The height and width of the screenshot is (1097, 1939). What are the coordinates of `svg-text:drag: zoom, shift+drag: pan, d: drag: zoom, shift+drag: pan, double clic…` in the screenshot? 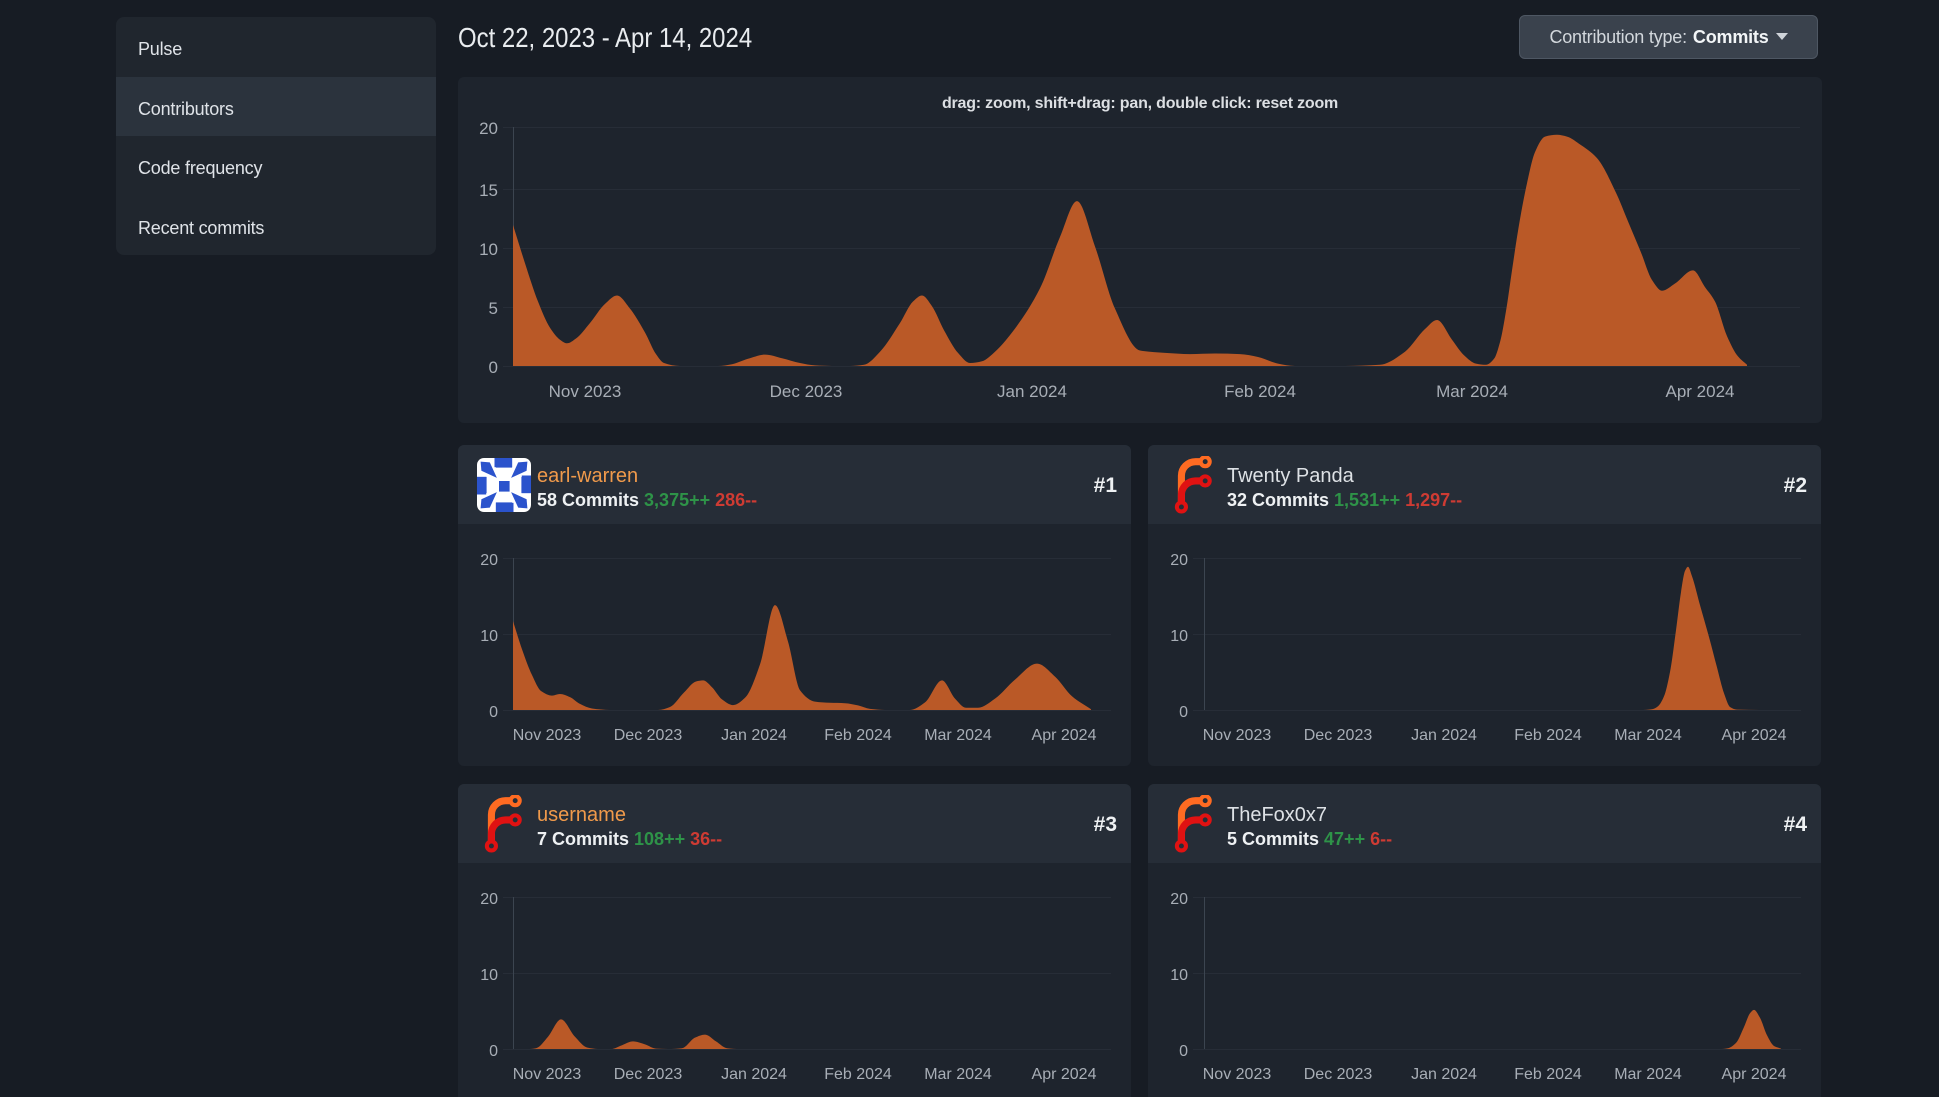 It's located at (1140, 103).